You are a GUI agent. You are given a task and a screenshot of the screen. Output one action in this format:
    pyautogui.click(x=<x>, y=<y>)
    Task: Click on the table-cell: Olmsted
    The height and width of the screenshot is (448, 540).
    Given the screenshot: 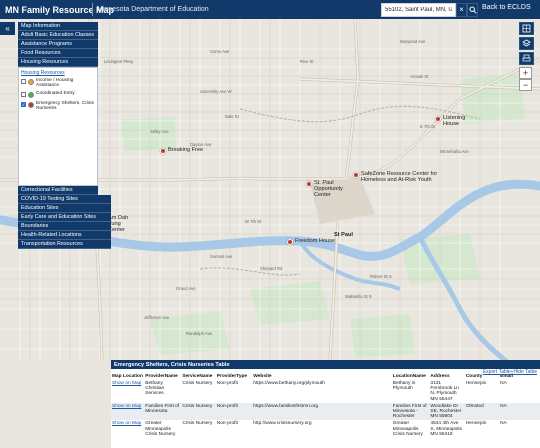 What is the action you would take?
    pyautogui.click(x=482, y=411)
    